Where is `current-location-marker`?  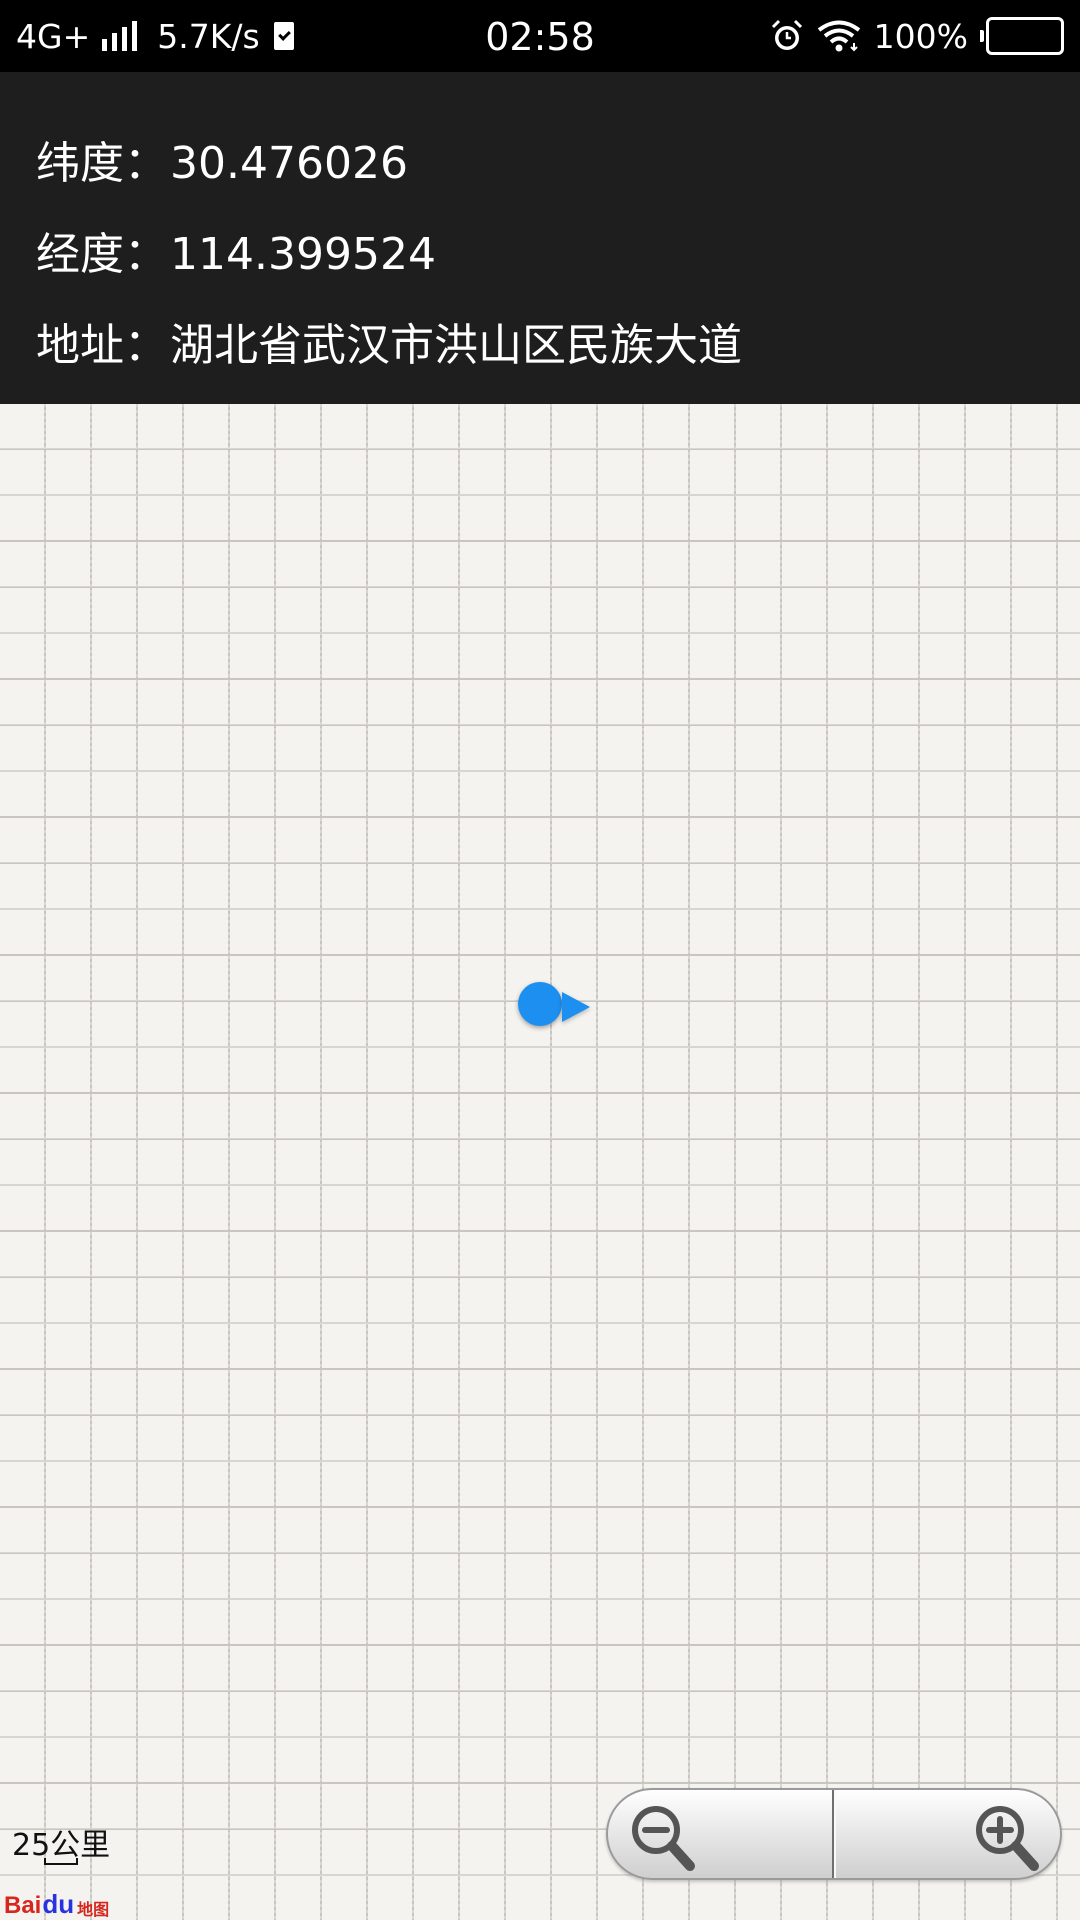 current-location-marker is located at coordinates (558, 1002).